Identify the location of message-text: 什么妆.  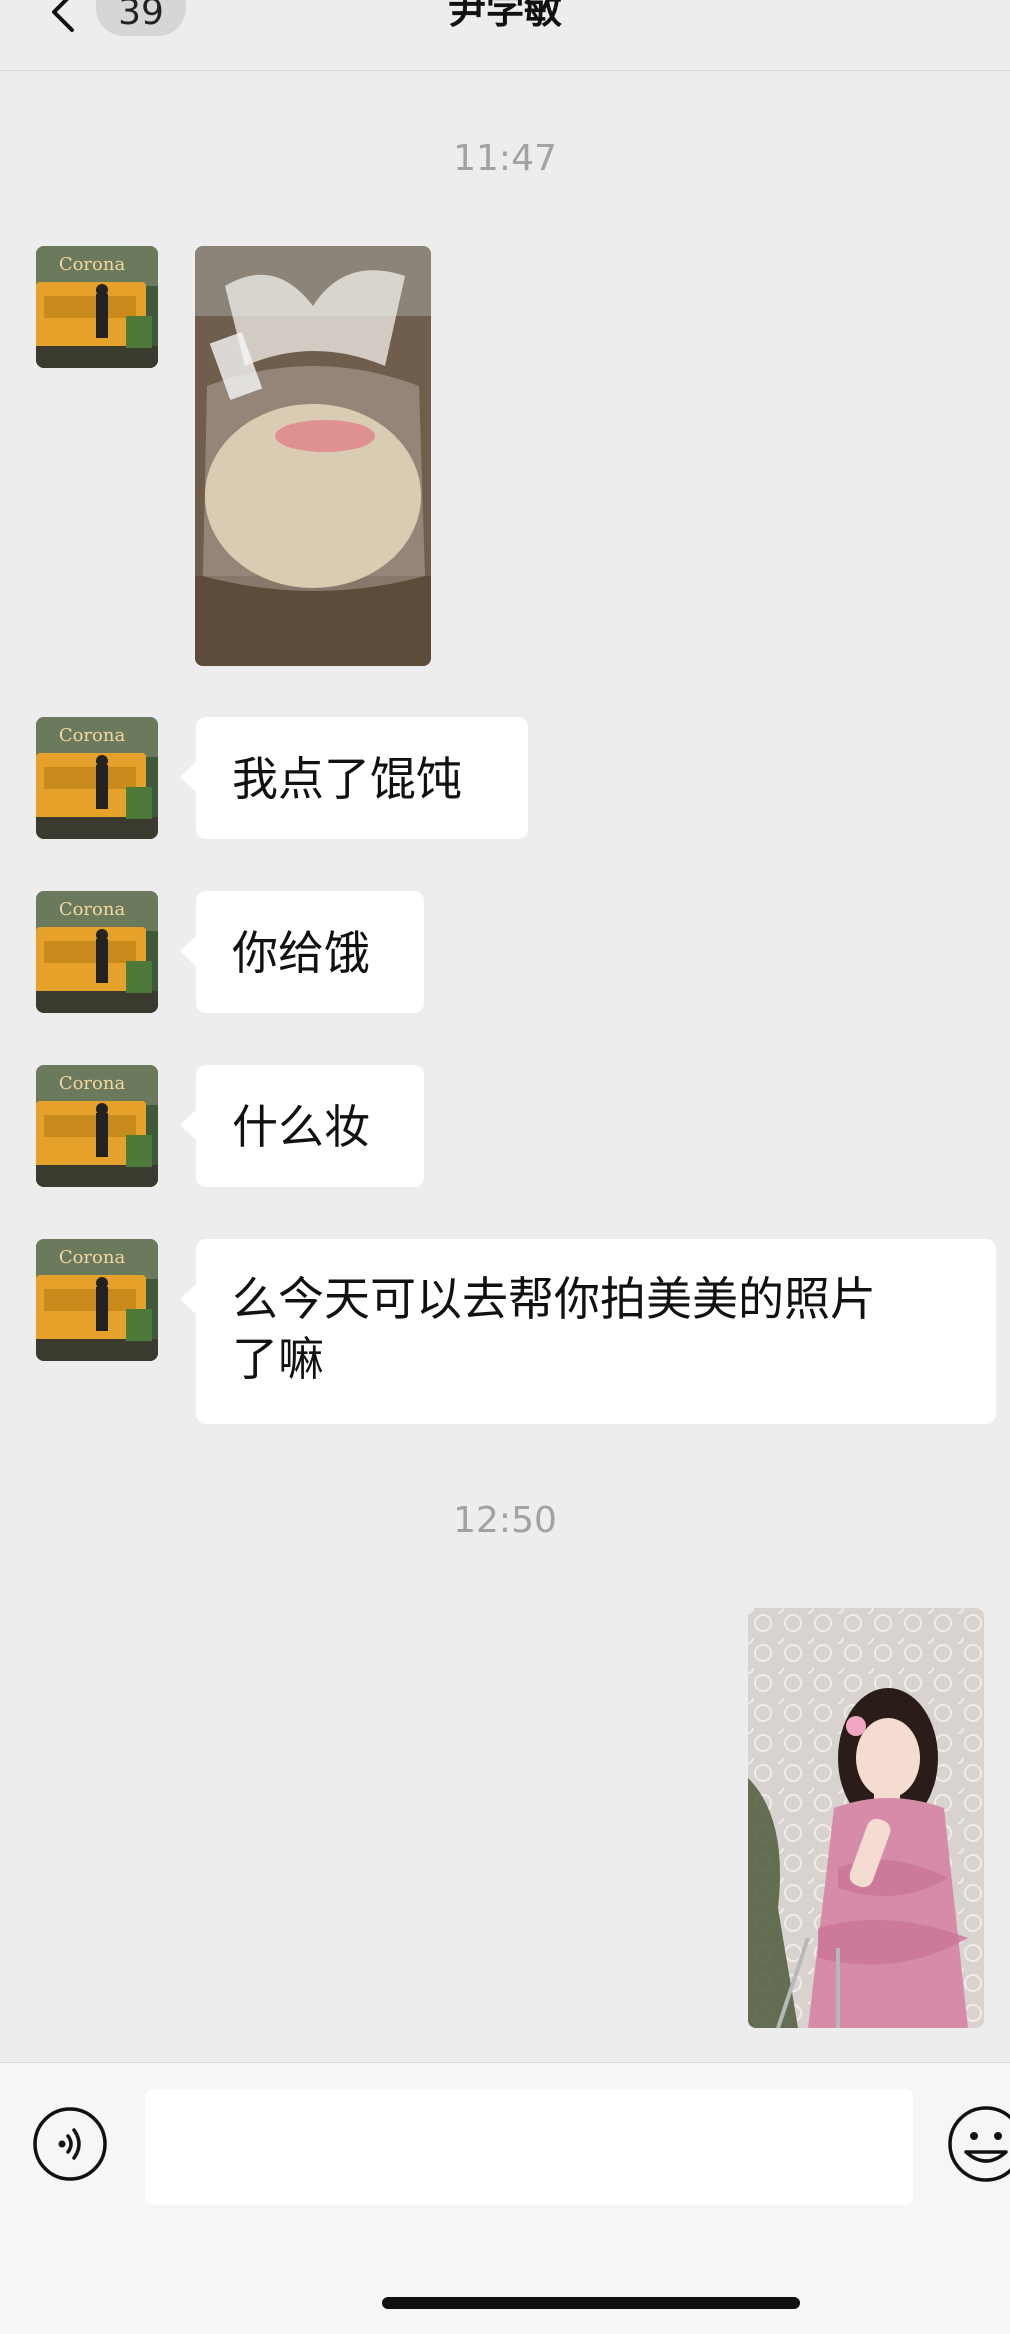
(301, 1127).